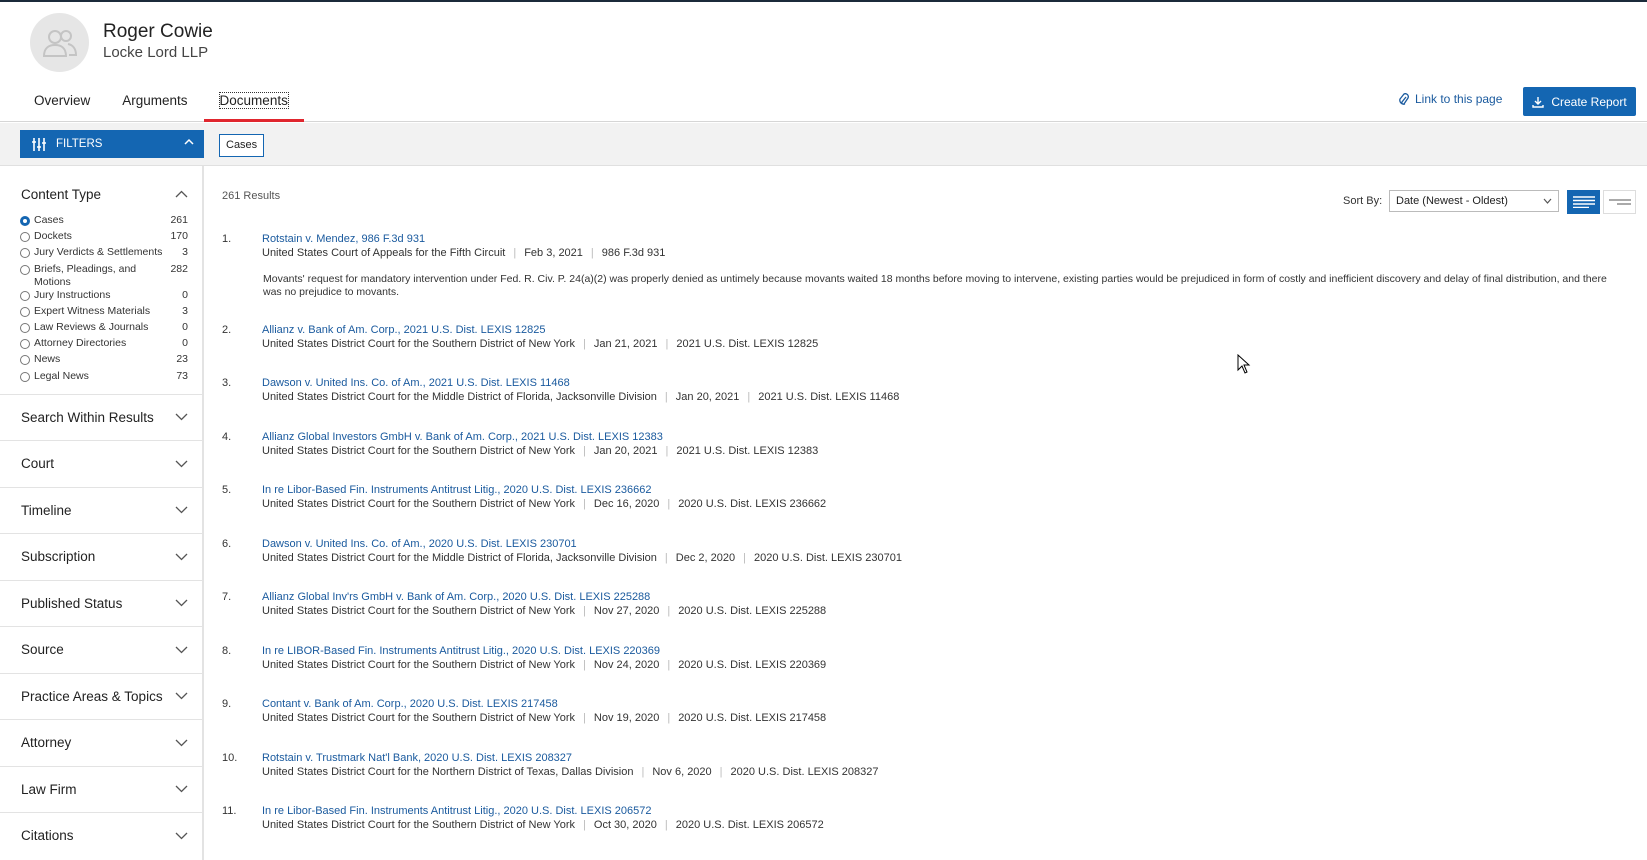 This screenshot has height=860, width=1647. I want to click on link-to-page-button: Link to this page, so click(1450, 99).